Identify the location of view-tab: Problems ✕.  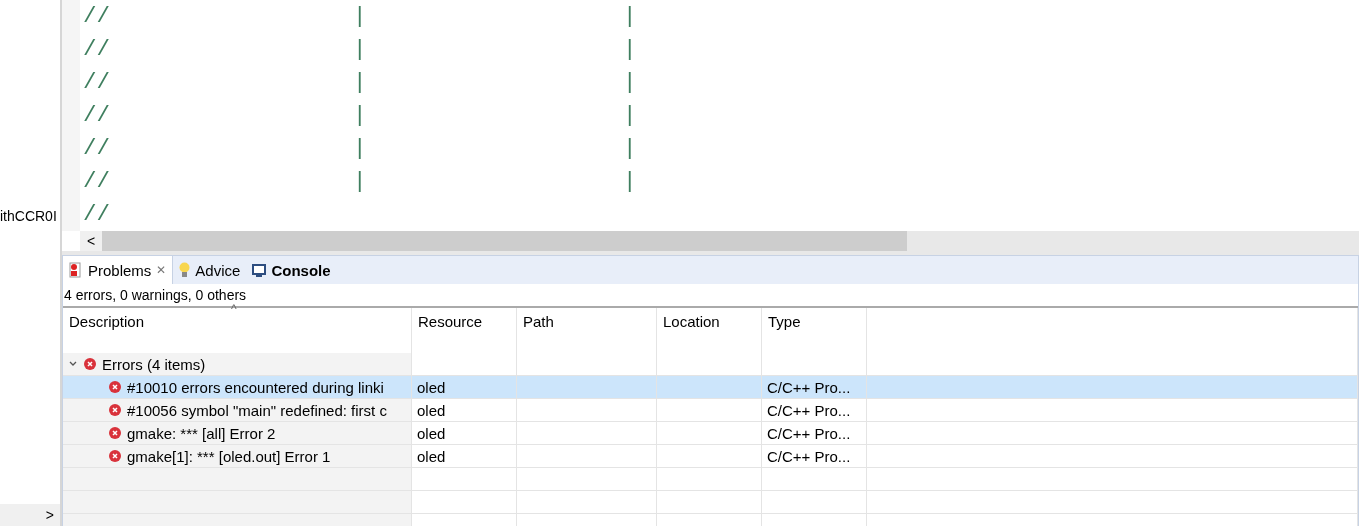
(118, 270).